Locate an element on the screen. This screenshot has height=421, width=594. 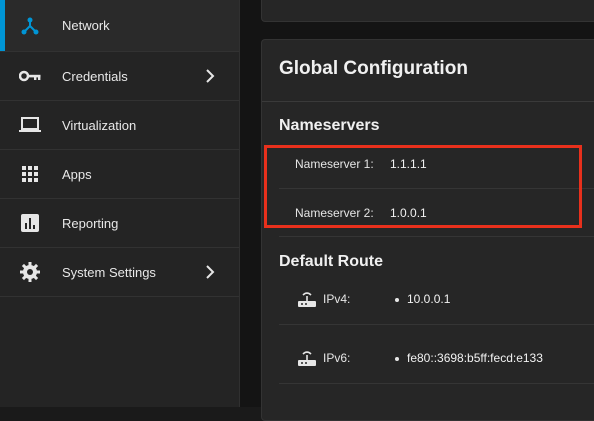
sidebar-item-reporting: Reporting is located at coordinates (119, 223).